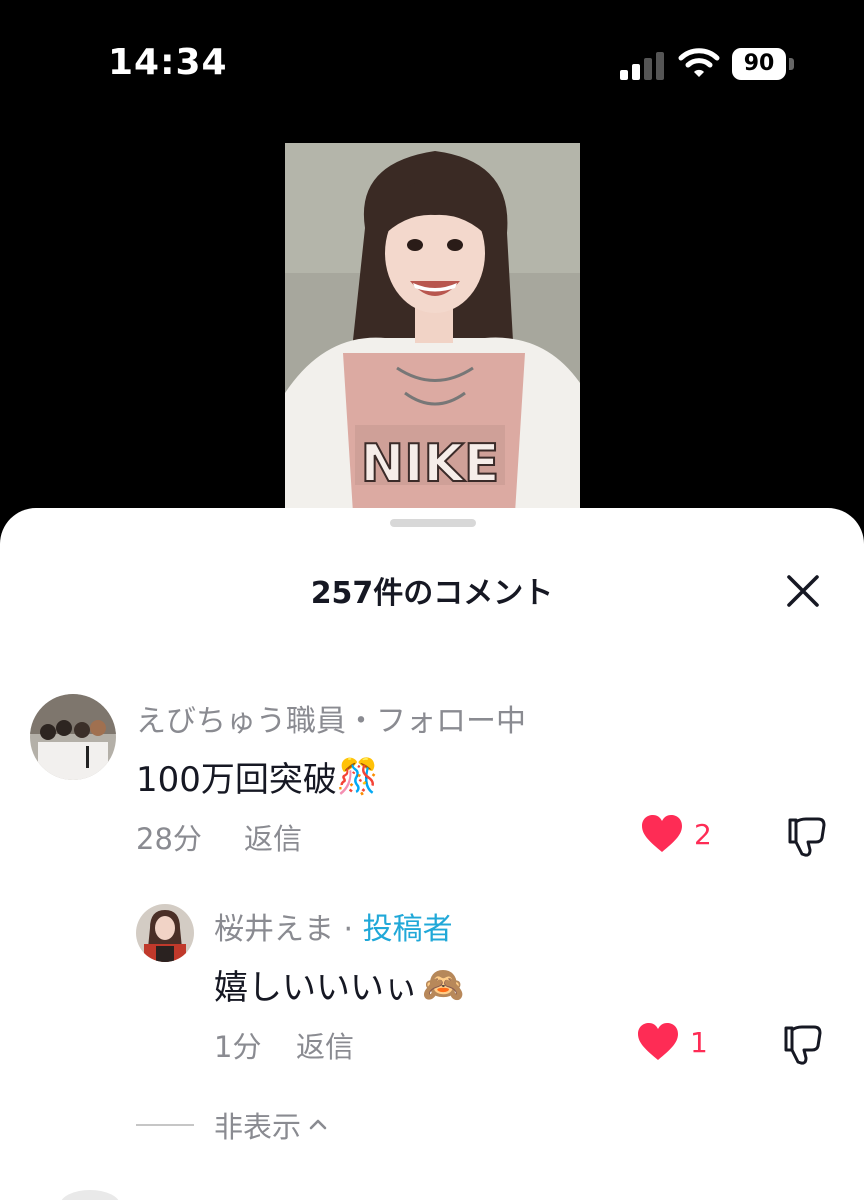  Describe the element at coordinates (432, 593) in the screenshot. I see `comments-title: 257件のコメント` at that location.